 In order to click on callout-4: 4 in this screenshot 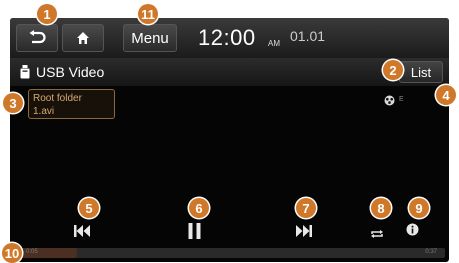, I will do `click(446, 95)`.